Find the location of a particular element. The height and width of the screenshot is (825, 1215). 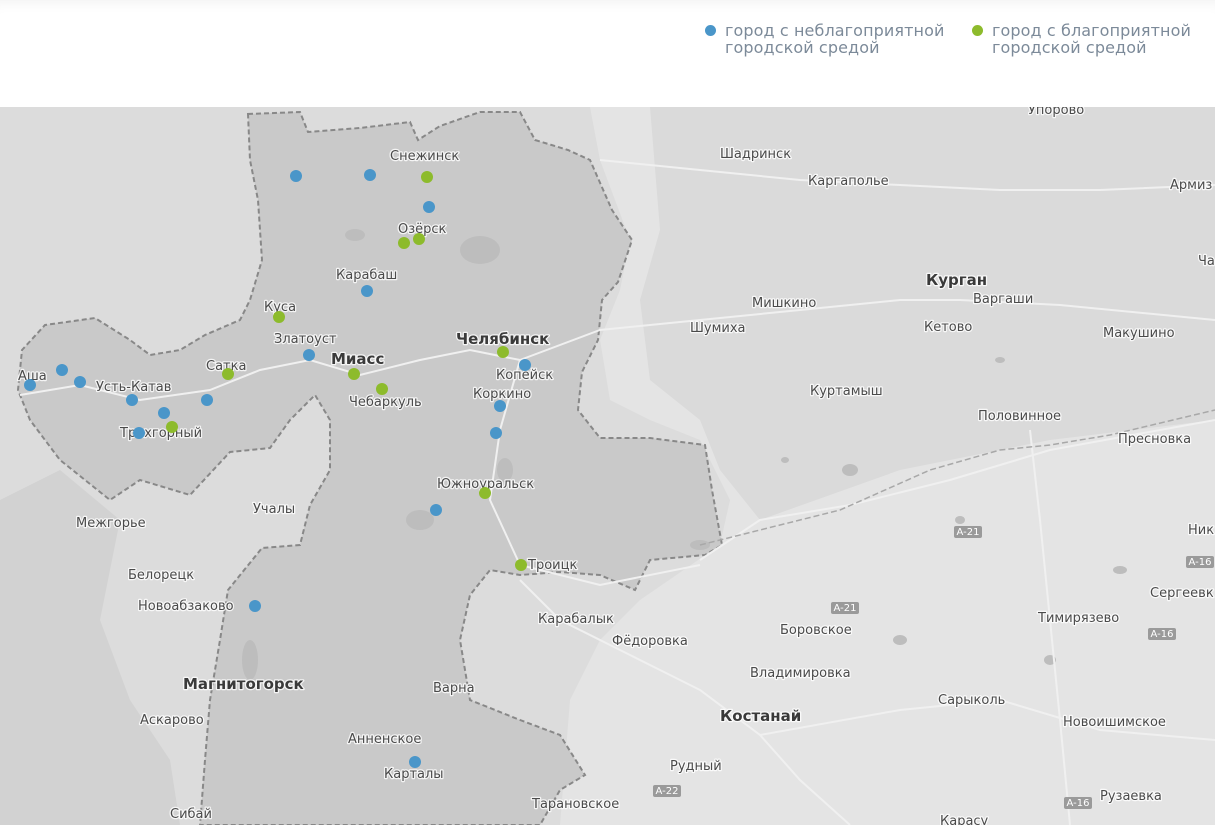

city-label: Учалы is located at coordinates (274, 509).